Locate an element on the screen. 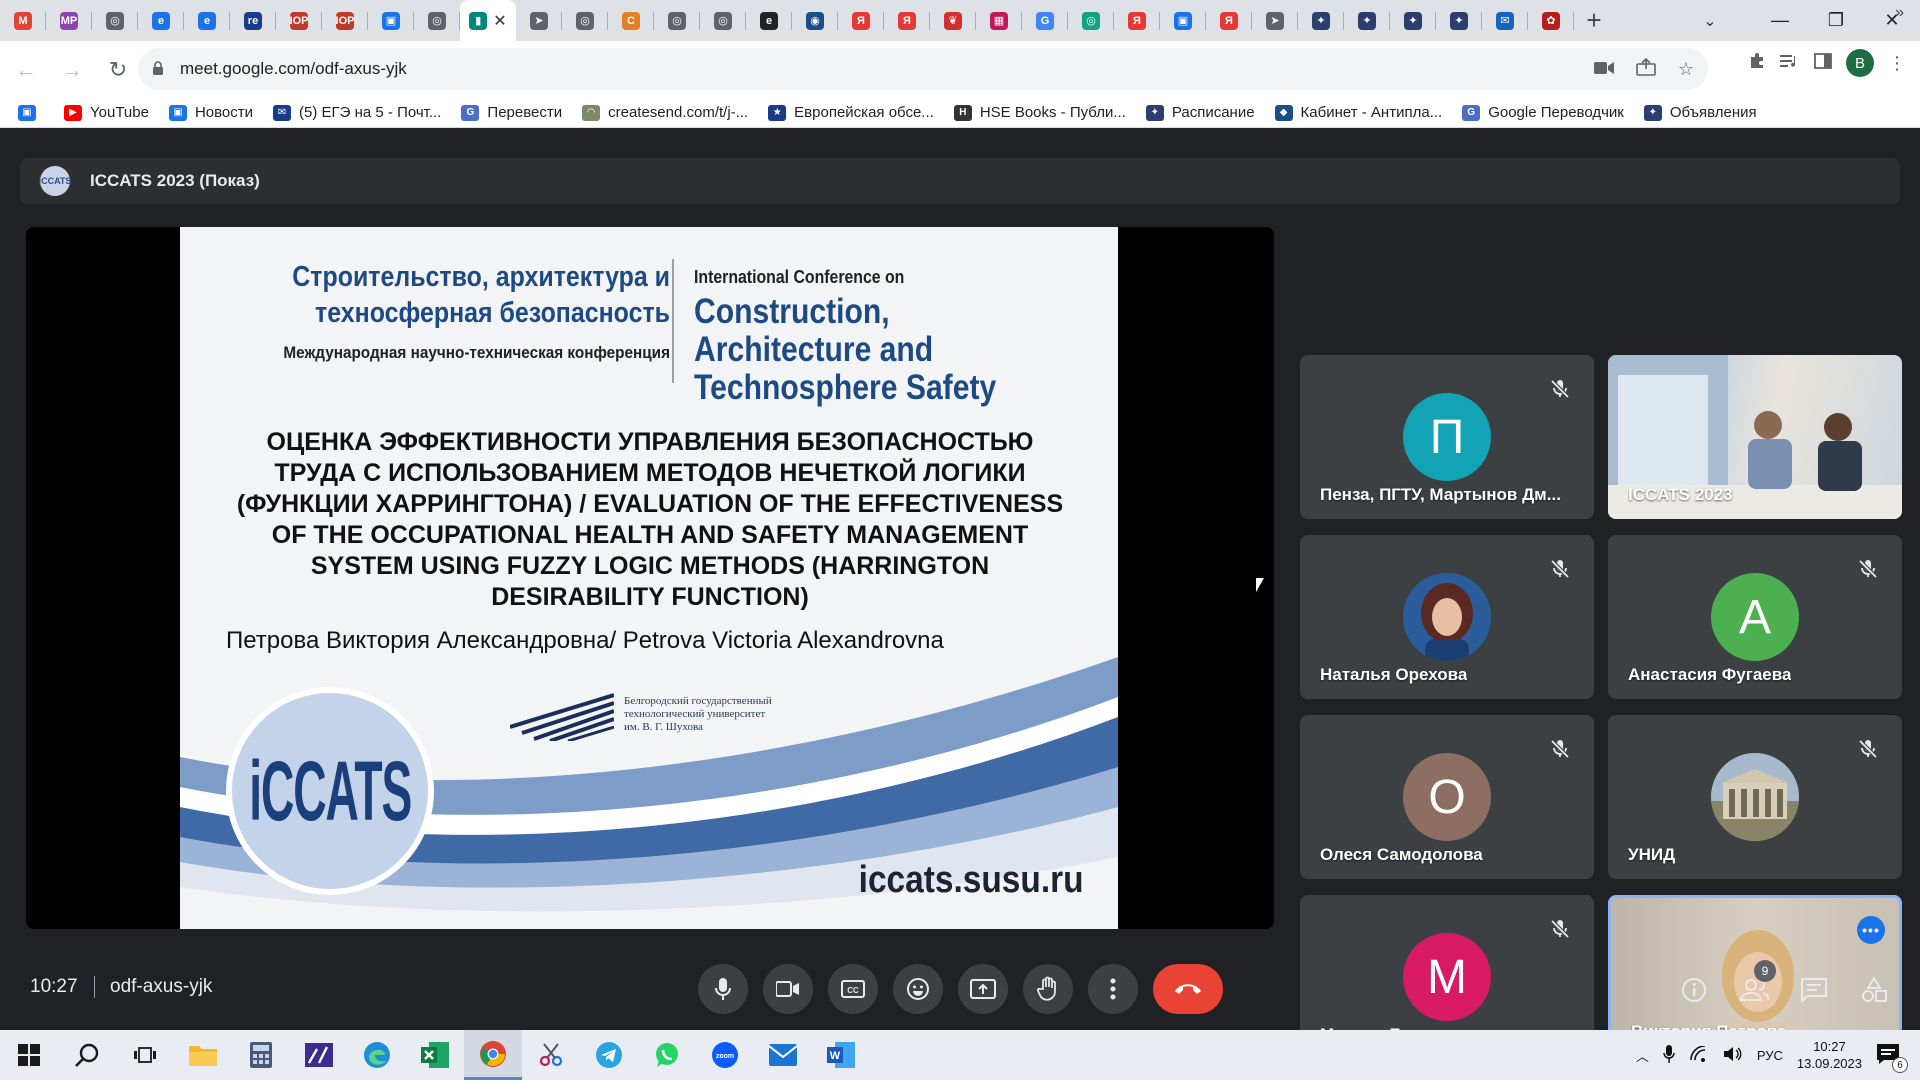 The width and height of the screenshot is (1920, 1080). excel-app is located at coordinates (435, 1055).